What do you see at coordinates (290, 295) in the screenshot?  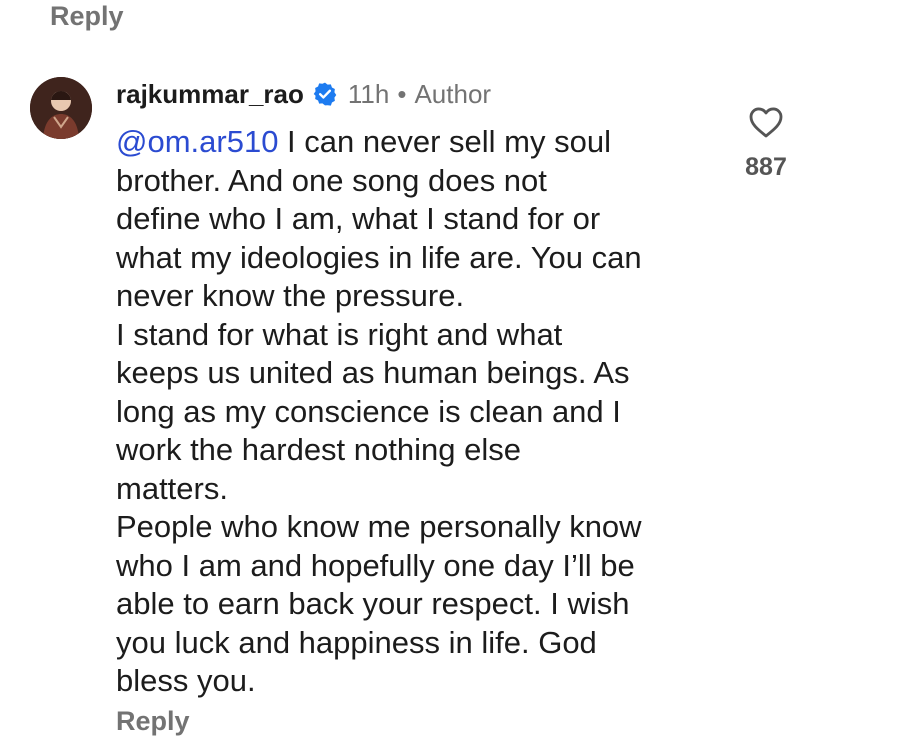 I see `comment-line: never know the pressure.` at bounding box center [290, 295].